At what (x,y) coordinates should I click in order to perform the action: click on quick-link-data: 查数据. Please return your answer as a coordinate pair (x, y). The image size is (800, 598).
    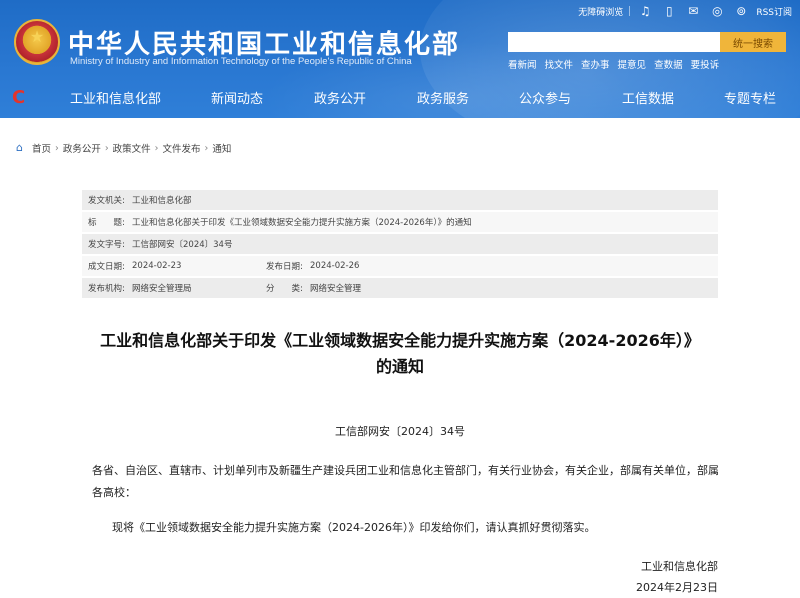
    Looking at the image, I should click on (668, 64).